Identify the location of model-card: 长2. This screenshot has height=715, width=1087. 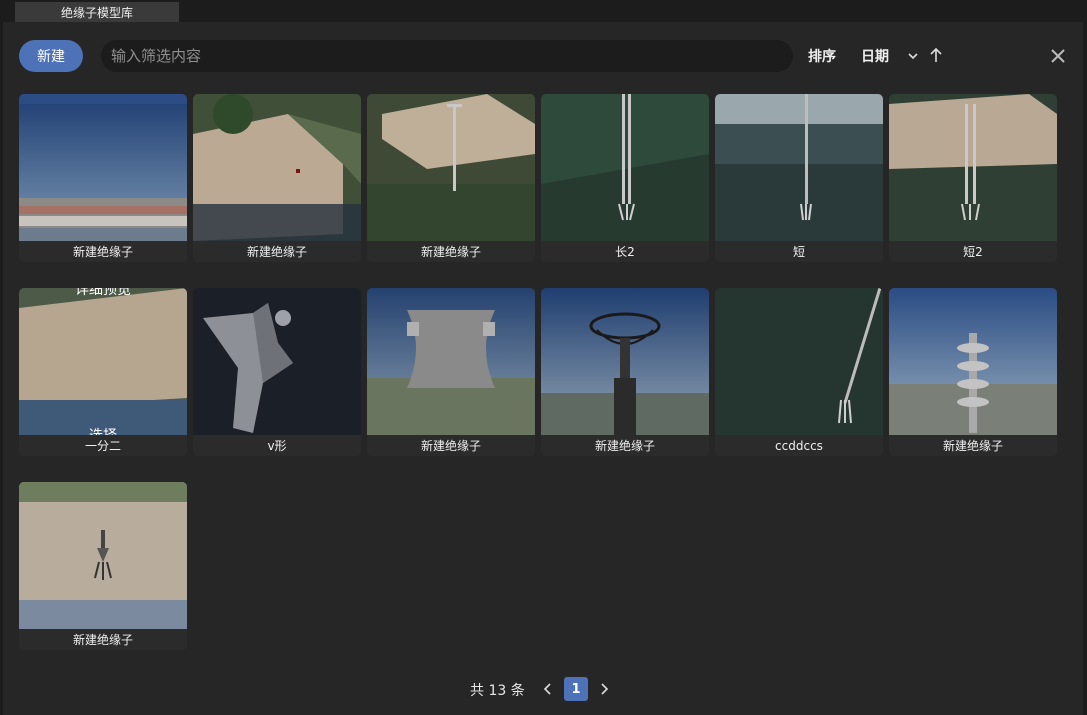
(625, 178).